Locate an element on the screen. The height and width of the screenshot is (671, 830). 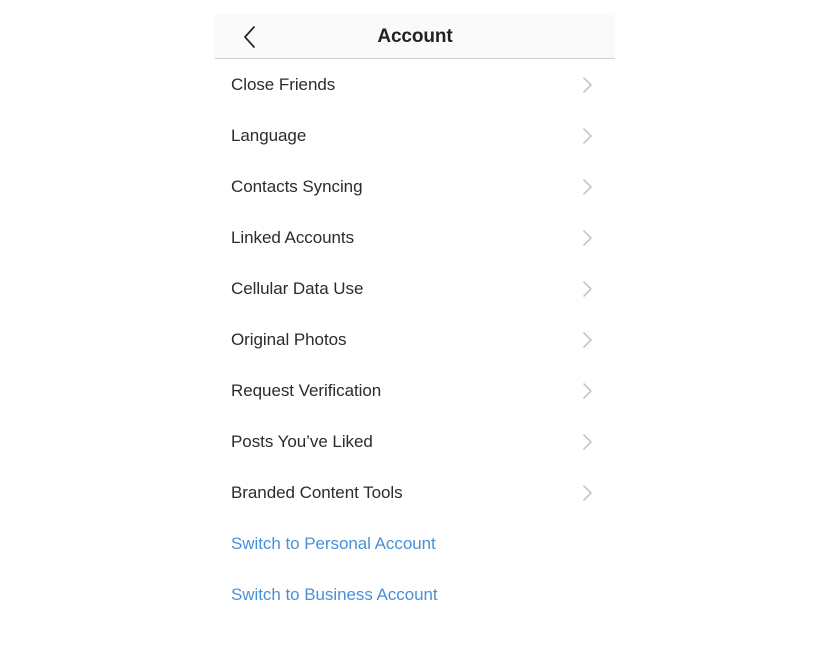
list-item-linked-accounts: Linked Accounts is located at coordinates (415, 237).